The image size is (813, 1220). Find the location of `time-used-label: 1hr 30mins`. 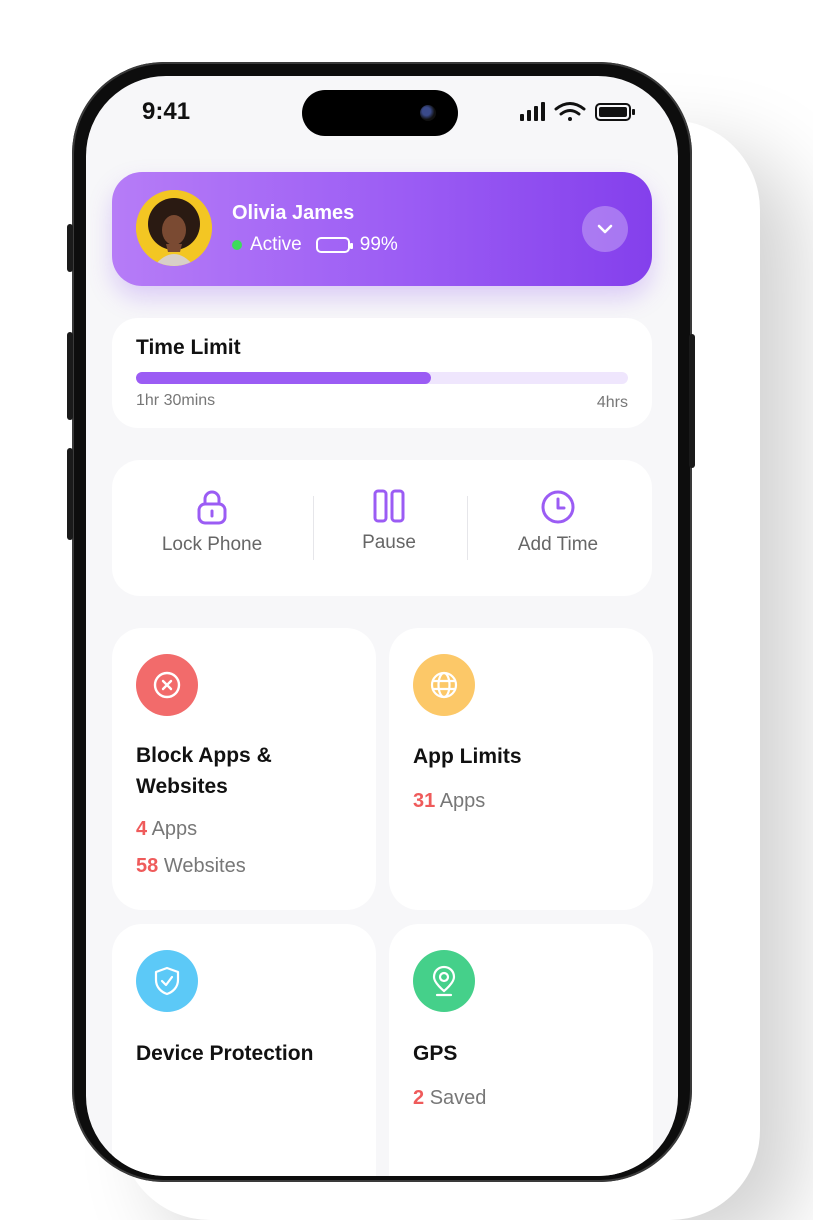

time-used-label: 1hr 30mins is located at coordinates (176, 400).